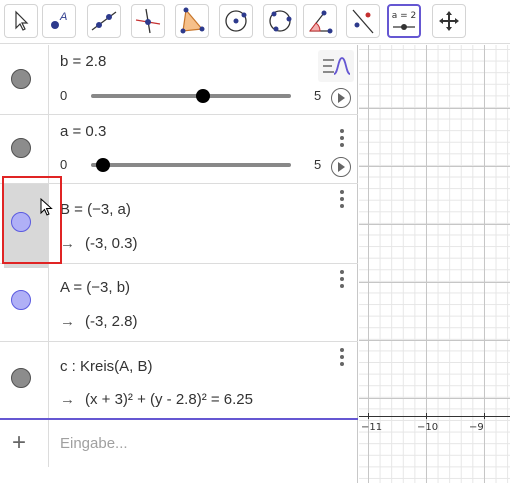 This screenshot has height=483, width=510. I want to click on point-icon: A, so click(59, 20).